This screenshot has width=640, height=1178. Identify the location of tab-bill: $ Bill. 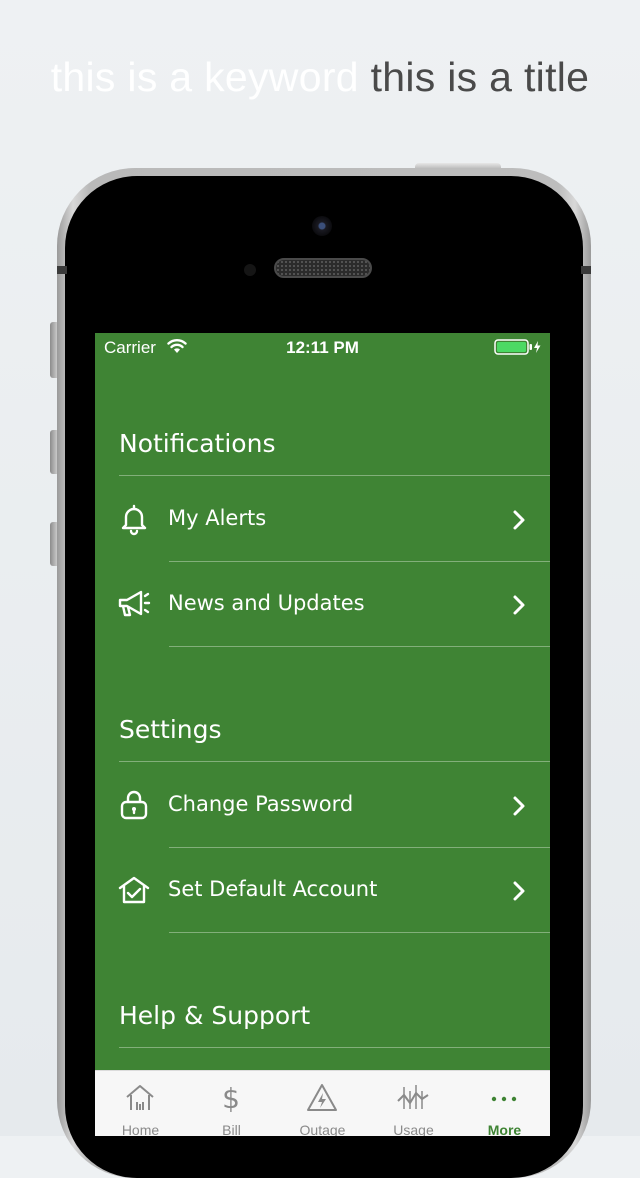
(231, 1103).